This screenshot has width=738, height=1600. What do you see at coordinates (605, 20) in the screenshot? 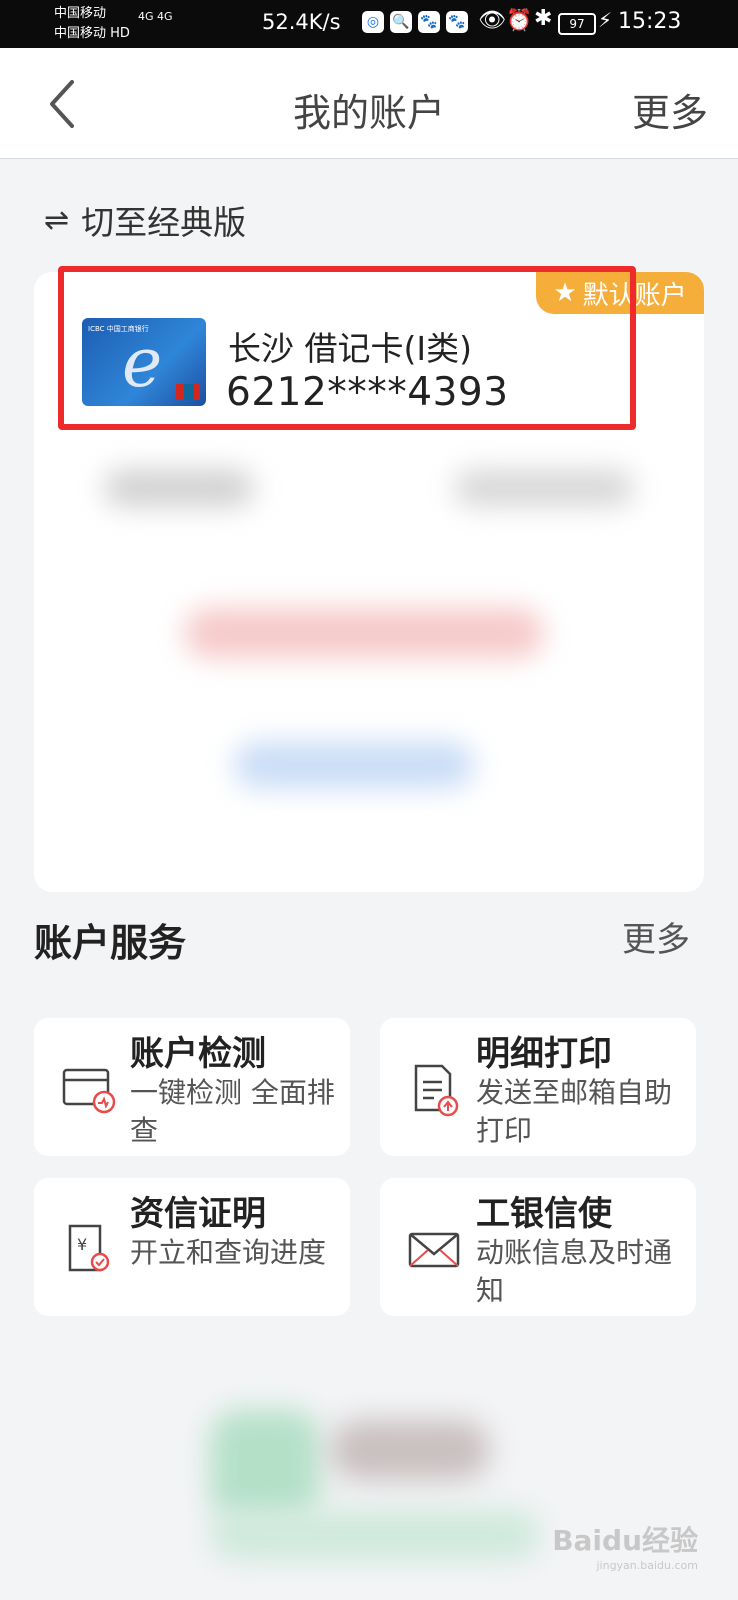
I see `charging-icon: ⚡` at bounding box center [605, 20].